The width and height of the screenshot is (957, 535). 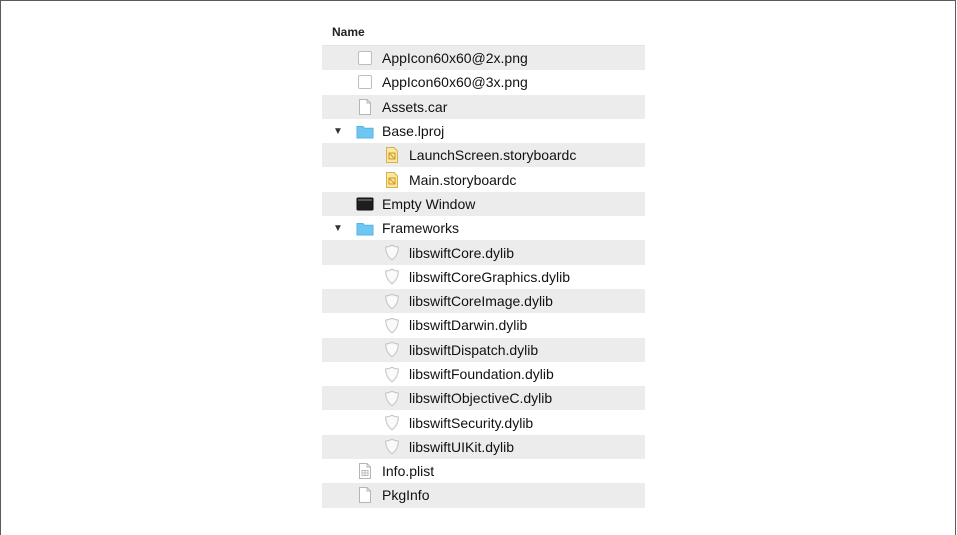 What do you see at coordinates (483, 33) in the screenshot?
I see `column-header-name: Name` at bounding box center [483, 33].